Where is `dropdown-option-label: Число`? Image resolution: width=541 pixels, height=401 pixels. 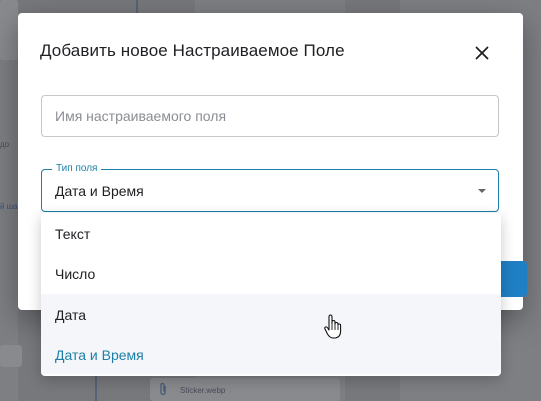 dropdown-option-label: Число is located at coordinates (75, 274).